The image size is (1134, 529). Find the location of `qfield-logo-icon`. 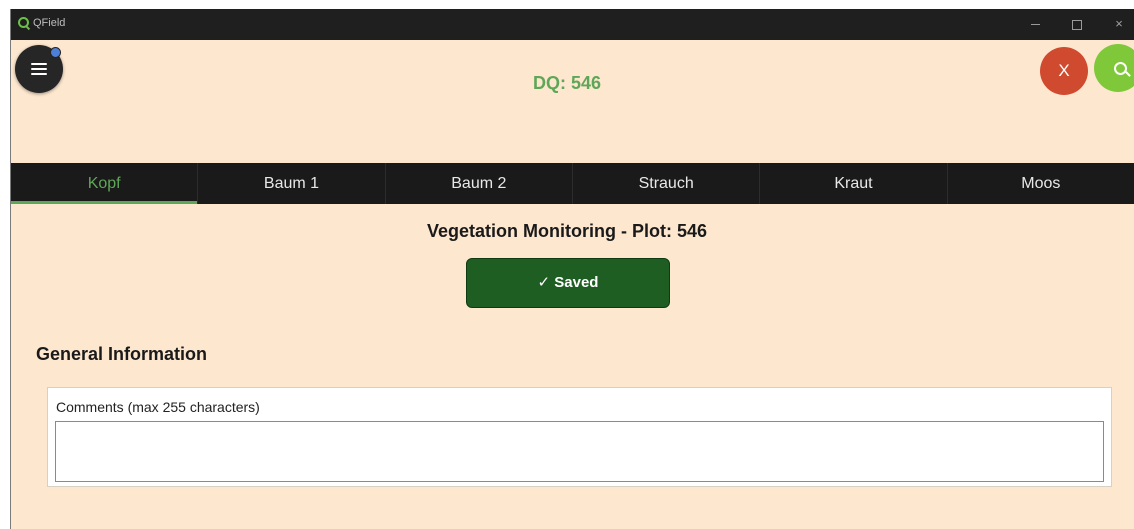

qfield-logo-icon is located at coordinates (23, 22).